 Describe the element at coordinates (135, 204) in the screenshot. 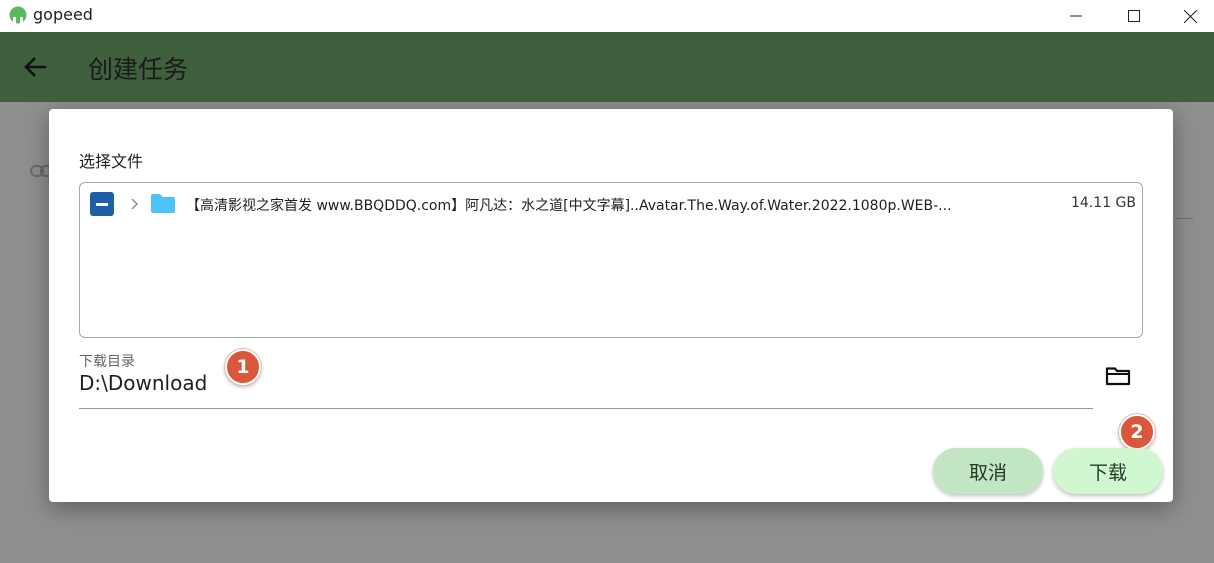

I see `chevron-right-icon` at that location.